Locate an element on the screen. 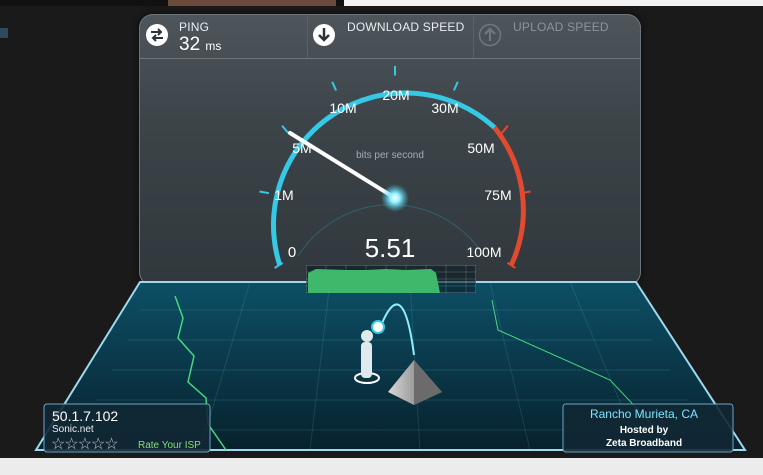 This screenshot has height=475, width=763. rate-isp-stars: ☆☆☆☆☆ is located at coordinates (85, 444).